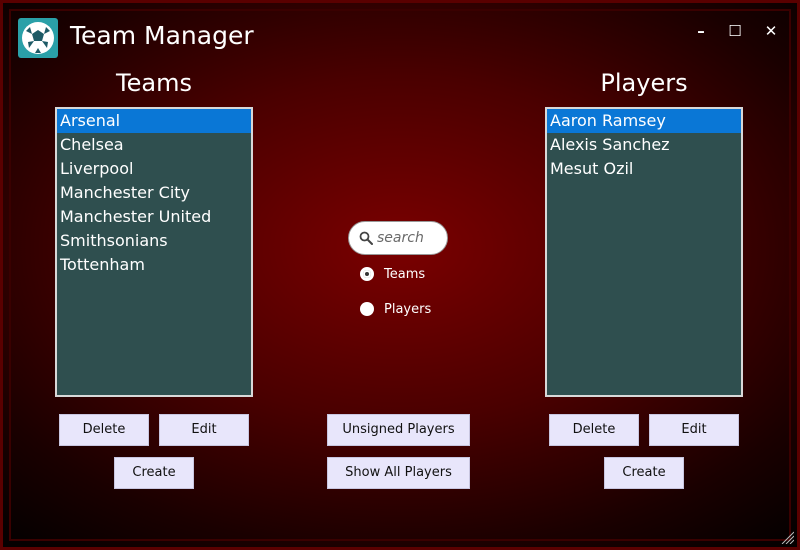 The width and height of the screenshot is (800, 550). I want to click on team-list-item: Smithsonians, so click(154, 241).